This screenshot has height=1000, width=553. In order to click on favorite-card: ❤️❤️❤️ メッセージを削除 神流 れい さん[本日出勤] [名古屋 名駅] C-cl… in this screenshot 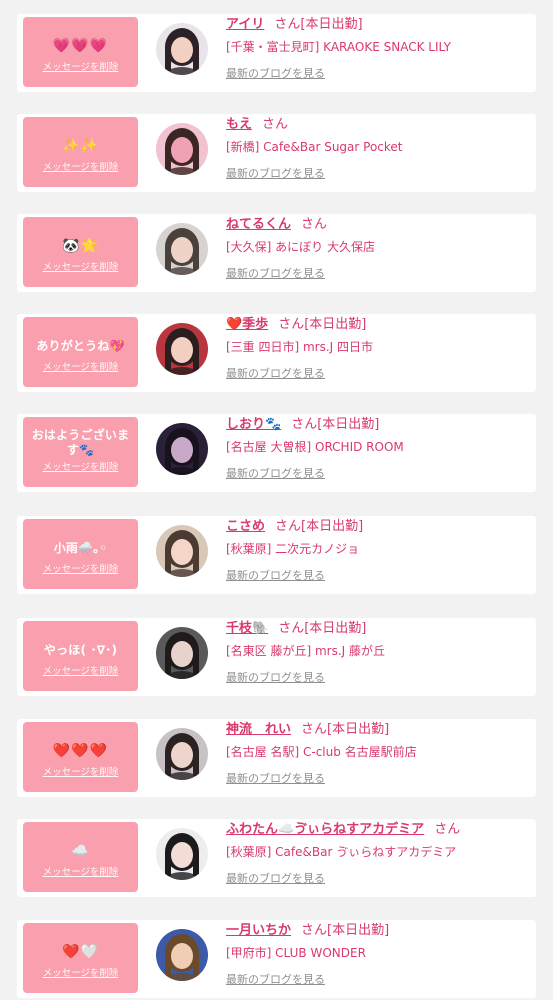, I will do `click(276, 758)`.